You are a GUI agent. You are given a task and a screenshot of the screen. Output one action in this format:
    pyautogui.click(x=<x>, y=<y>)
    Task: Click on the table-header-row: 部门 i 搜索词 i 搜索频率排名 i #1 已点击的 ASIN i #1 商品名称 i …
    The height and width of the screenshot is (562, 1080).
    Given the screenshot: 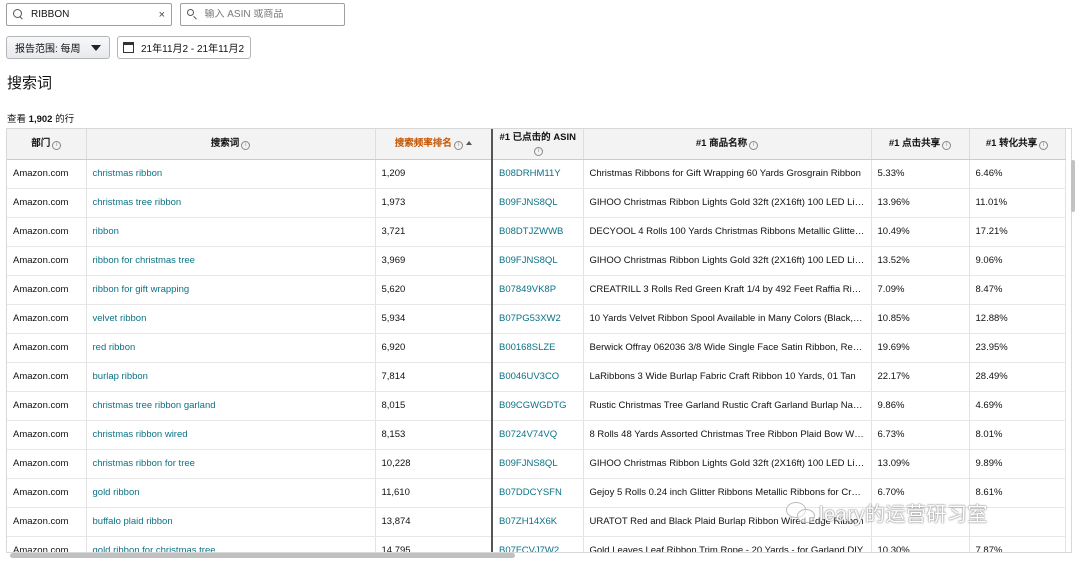 What is the action you would take?
    pyautogui.click(x=536, y=144)
    